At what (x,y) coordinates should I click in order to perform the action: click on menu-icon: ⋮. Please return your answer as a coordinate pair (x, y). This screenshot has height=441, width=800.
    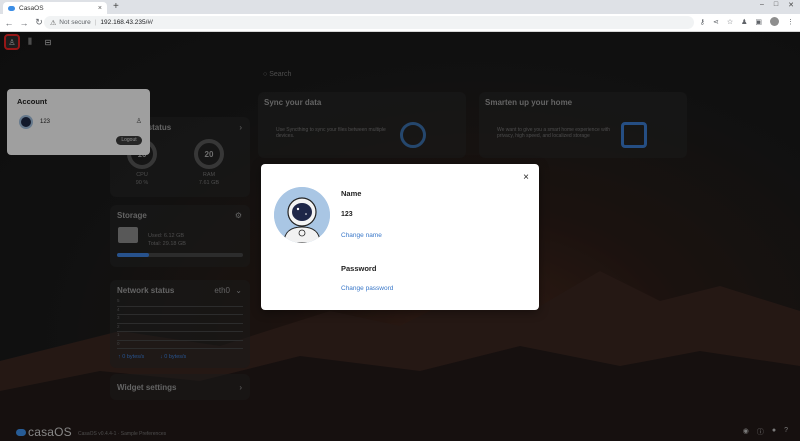
    Looking at the image, I should click on (790, 22).